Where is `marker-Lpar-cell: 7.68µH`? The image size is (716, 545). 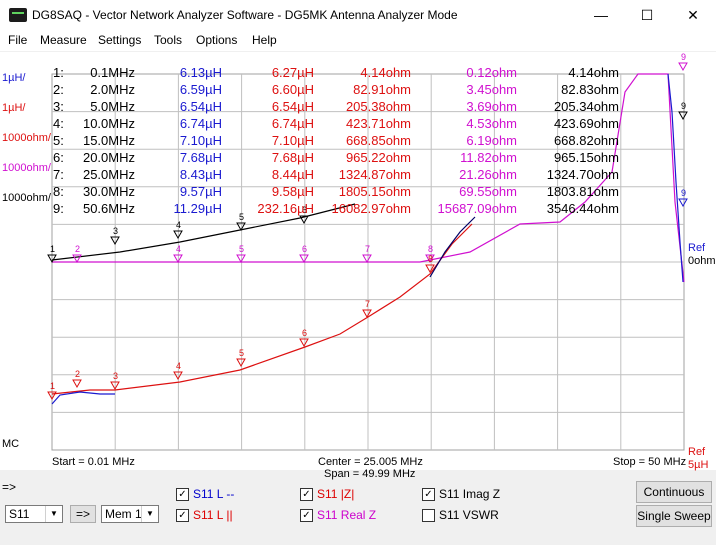
marker-Lpar-cell: 7.68µH is located at coordinates (292, 157).